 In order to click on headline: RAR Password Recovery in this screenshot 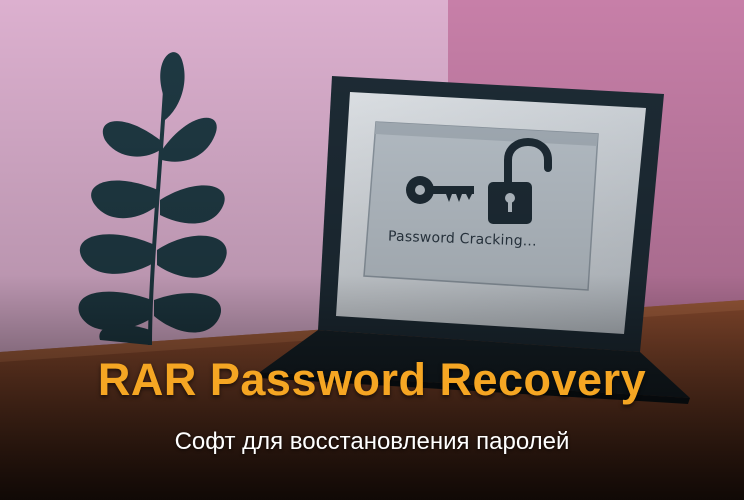, I will do `click(372, 379)`.